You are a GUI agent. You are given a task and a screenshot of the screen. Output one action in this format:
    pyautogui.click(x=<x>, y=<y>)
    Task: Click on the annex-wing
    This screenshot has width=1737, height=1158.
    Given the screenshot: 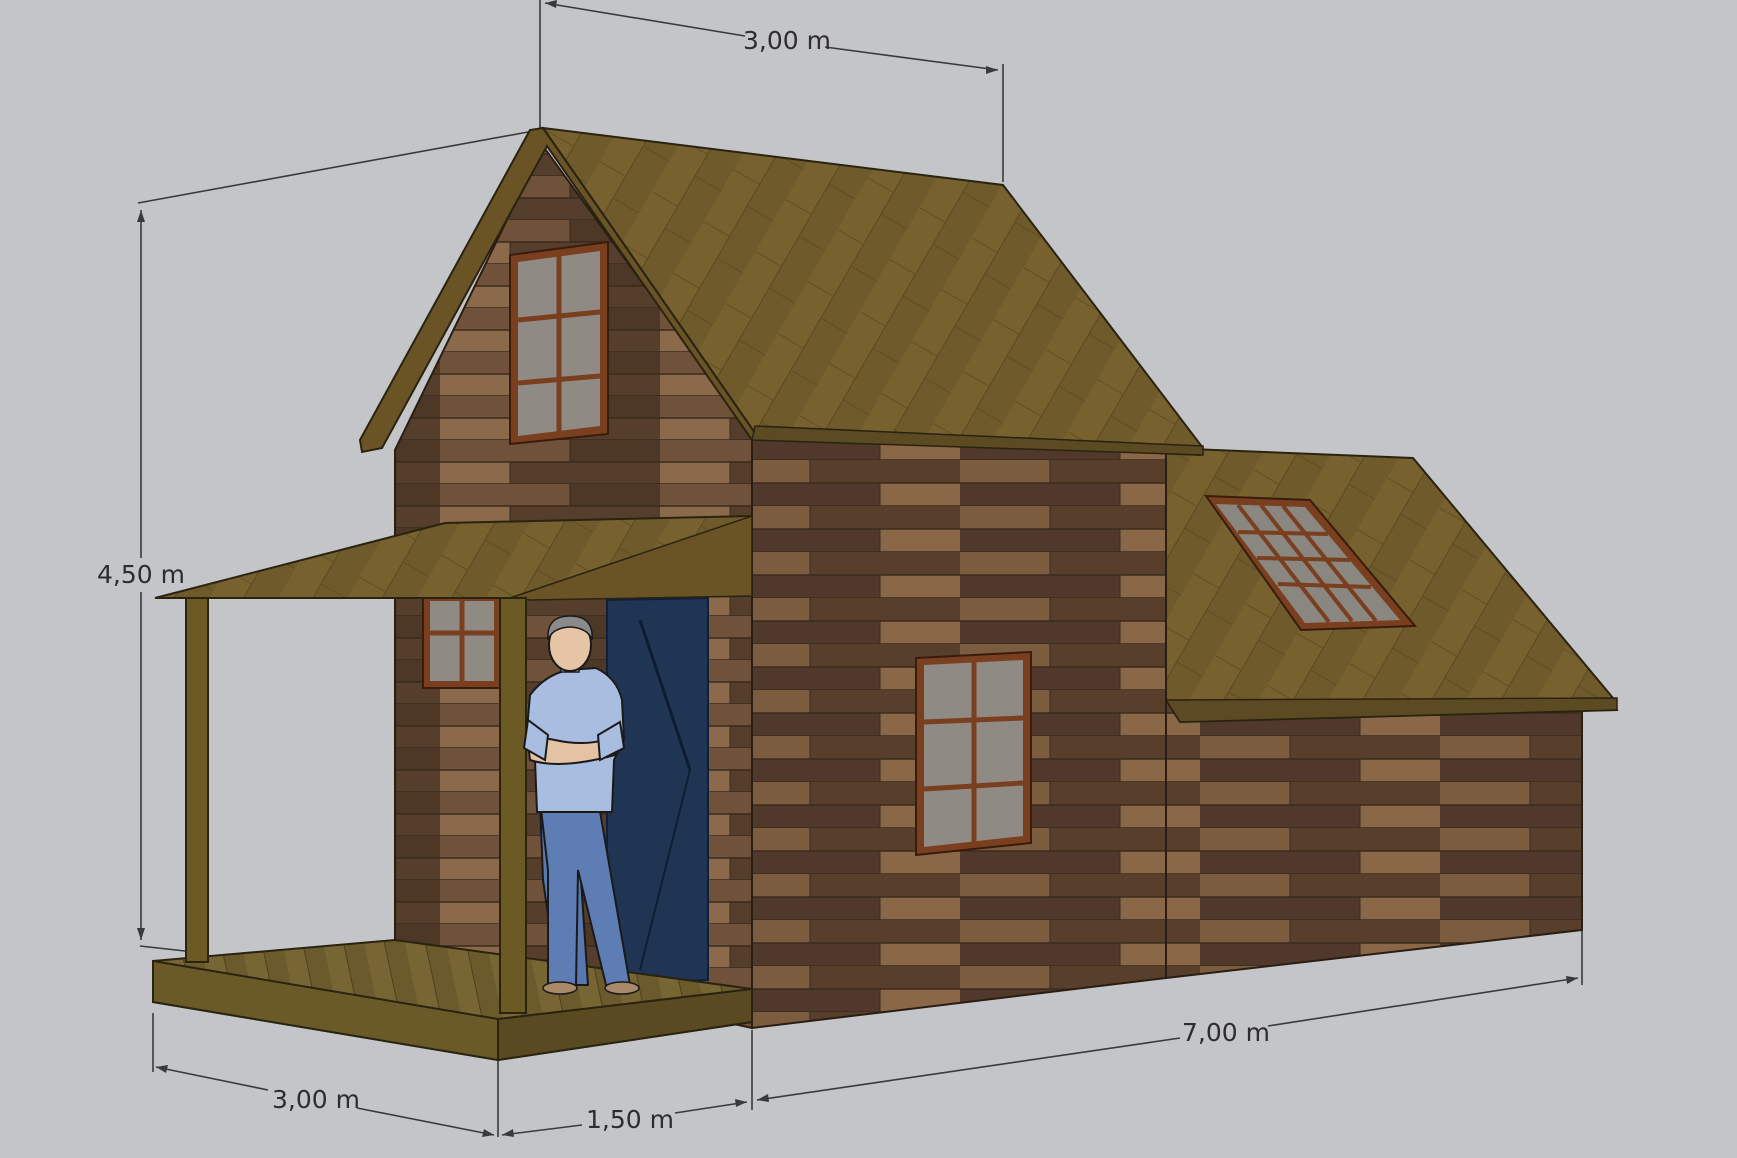 What is the action you would take?
    pyautogui.click(x=1391, y=713)
    